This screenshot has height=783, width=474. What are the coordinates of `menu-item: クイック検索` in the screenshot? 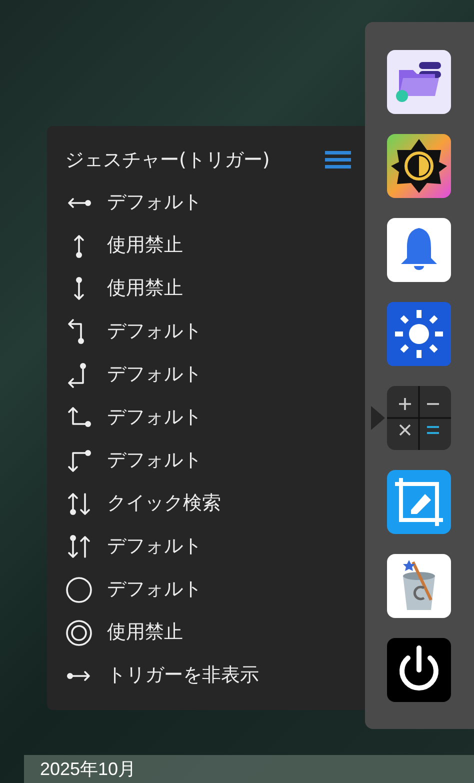 It's located at (164, 503).